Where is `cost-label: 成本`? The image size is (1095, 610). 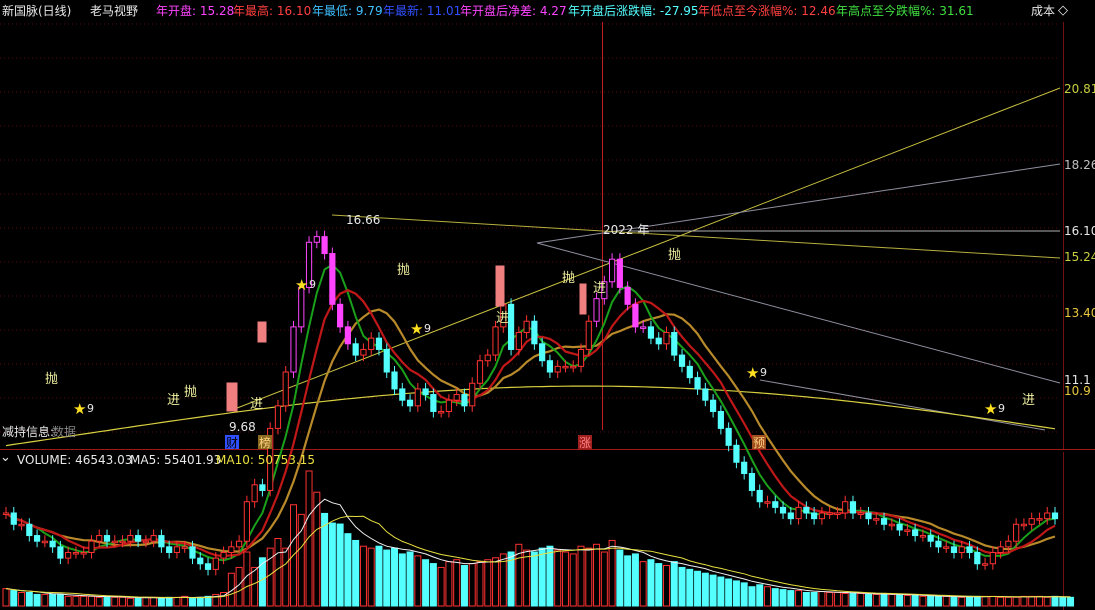
cost-label: 成本 is located at coordinates (1043, 11).